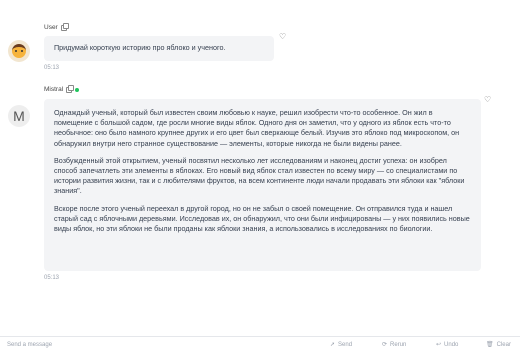 The height and width of the screenshot is (352, 520). I want to click on trash-icon: 🗑, so click(490, 345).